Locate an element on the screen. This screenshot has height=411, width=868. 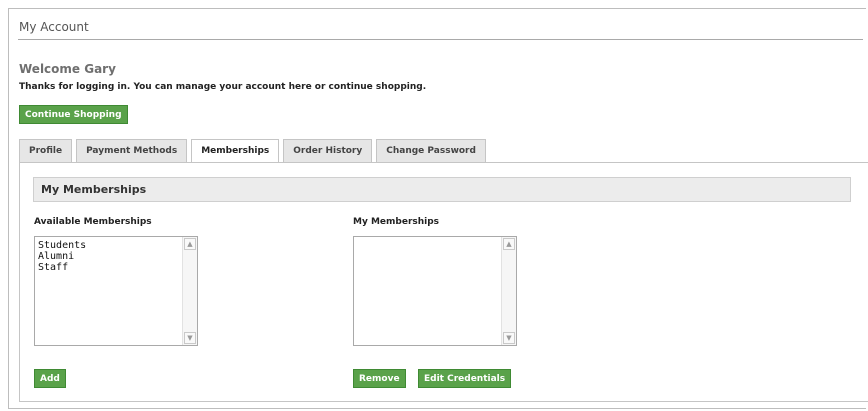
continue-shopping-button: Continue Shopping is located at coordinates (73, 114).